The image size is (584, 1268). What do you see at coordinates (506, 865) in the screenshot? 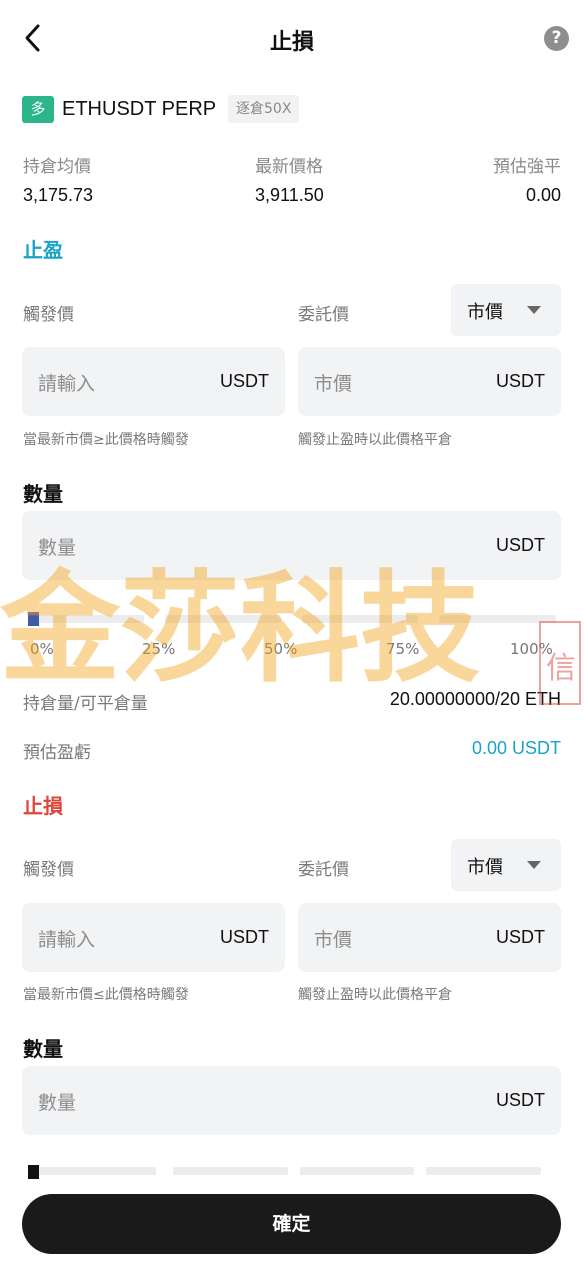
I see `sl-order-type-select: 市價` at bounding box center [506, 865].